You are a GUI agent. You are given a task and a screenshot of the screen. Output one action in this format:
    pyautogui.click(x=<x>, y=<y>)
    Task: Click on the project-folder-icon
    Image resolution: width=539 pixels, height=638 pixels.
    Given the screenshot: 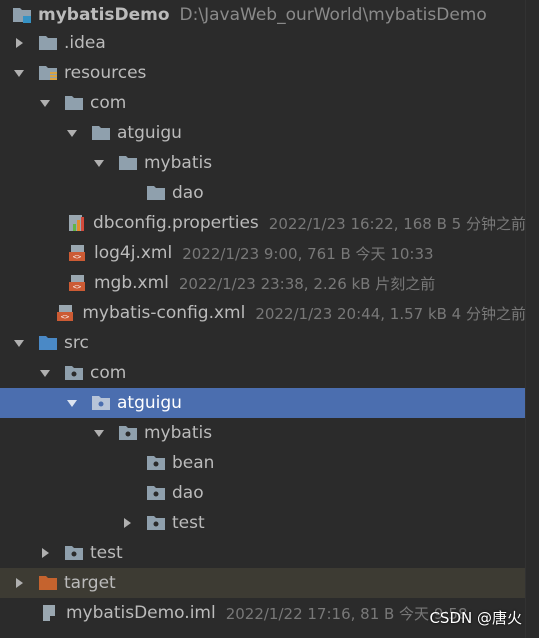 What is the action you would take?
    pyautogui.click(x=22, y=15)
    